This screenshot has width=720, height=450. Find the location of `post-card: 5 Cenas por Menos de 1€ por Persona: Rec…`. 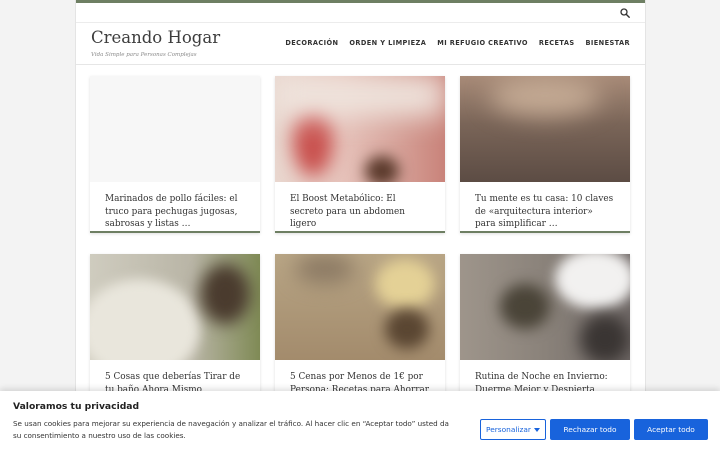

post-card: 5 Cenas por Menos de 1€ por Persona: Rec… is located at coordinates (360, 334).